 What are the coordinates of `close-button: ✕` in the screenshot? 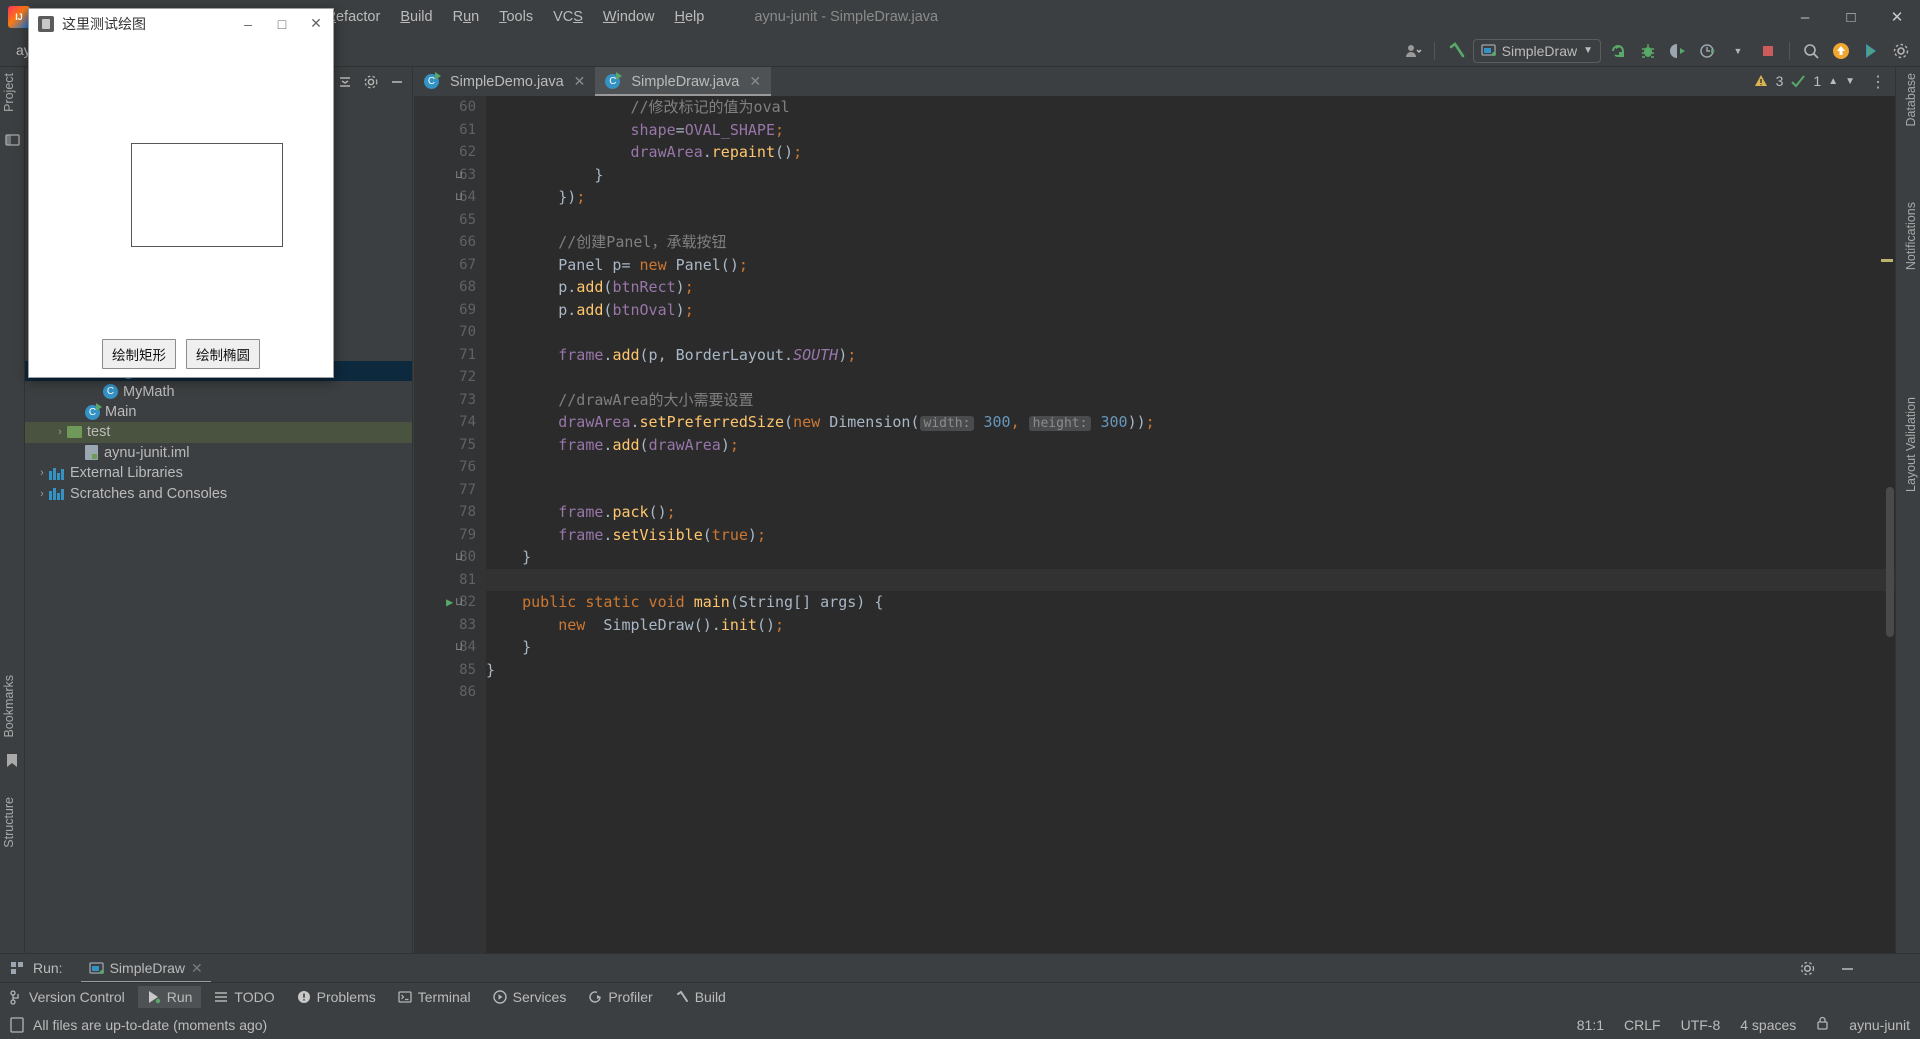 It's located at (1897, 17).